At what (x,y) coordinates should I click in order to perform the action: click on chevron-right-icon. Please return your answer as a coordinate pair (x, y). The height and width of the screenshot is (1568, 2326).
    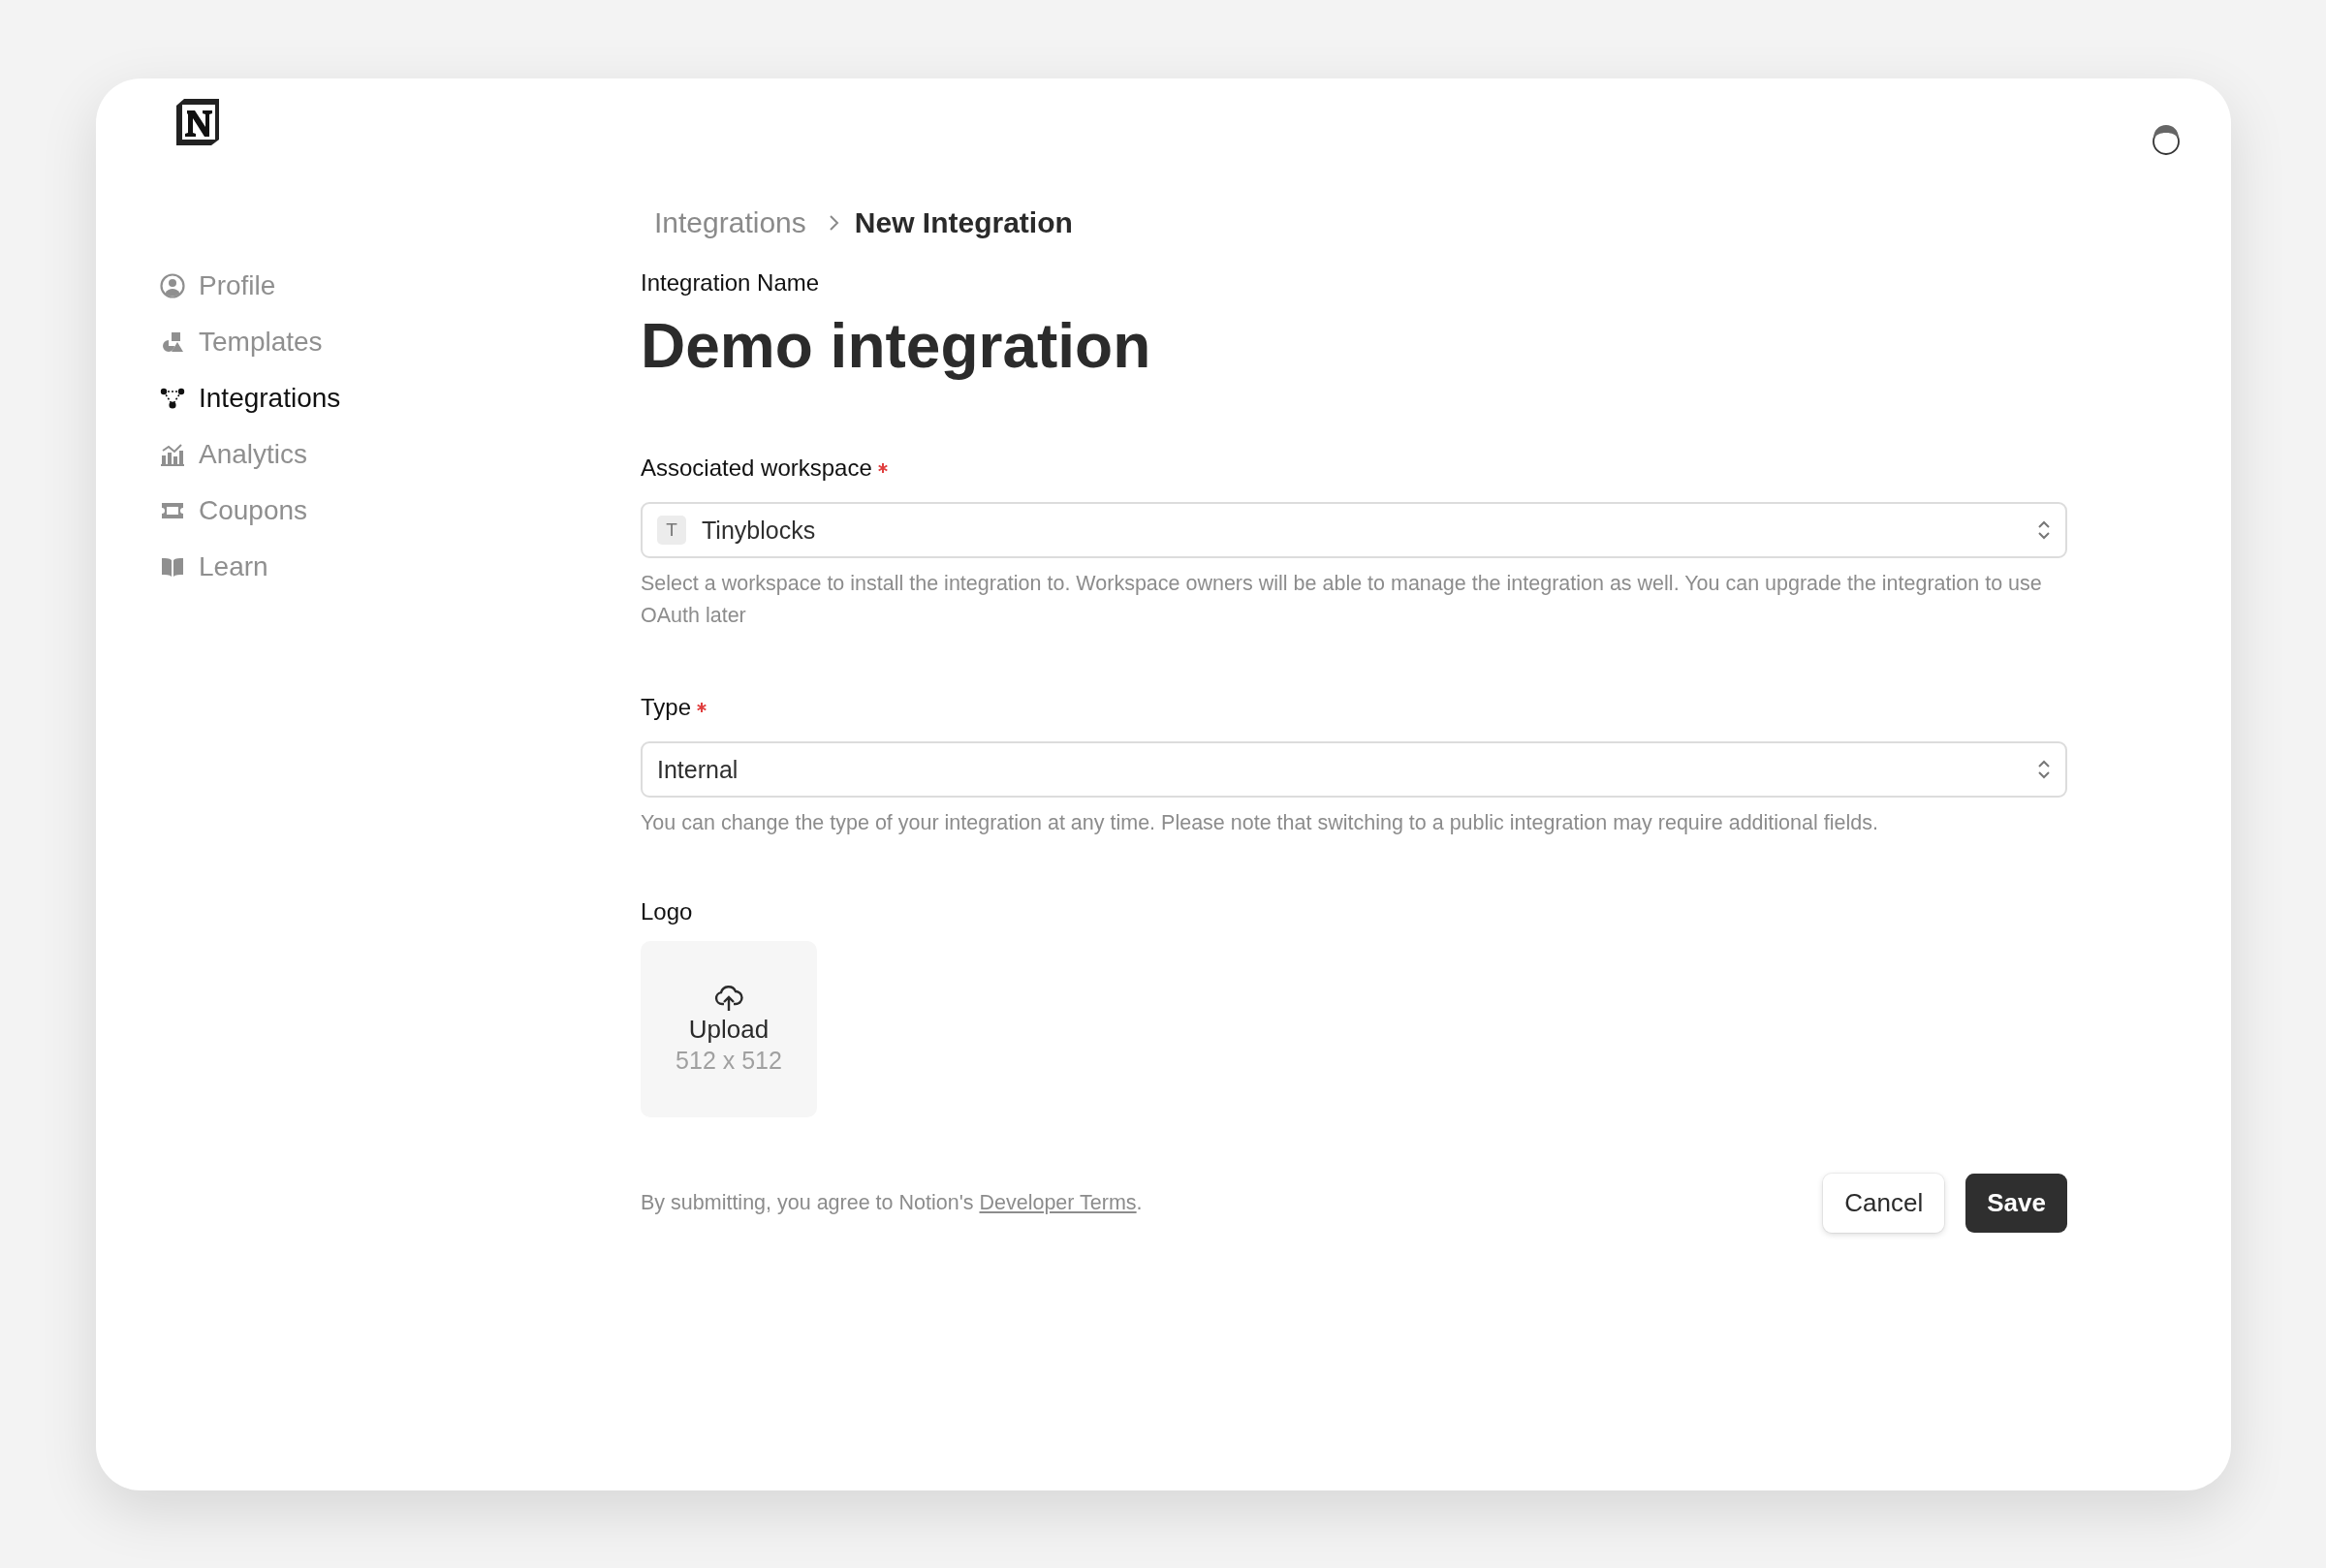
    Looking at the image, I should click on (834, 223).